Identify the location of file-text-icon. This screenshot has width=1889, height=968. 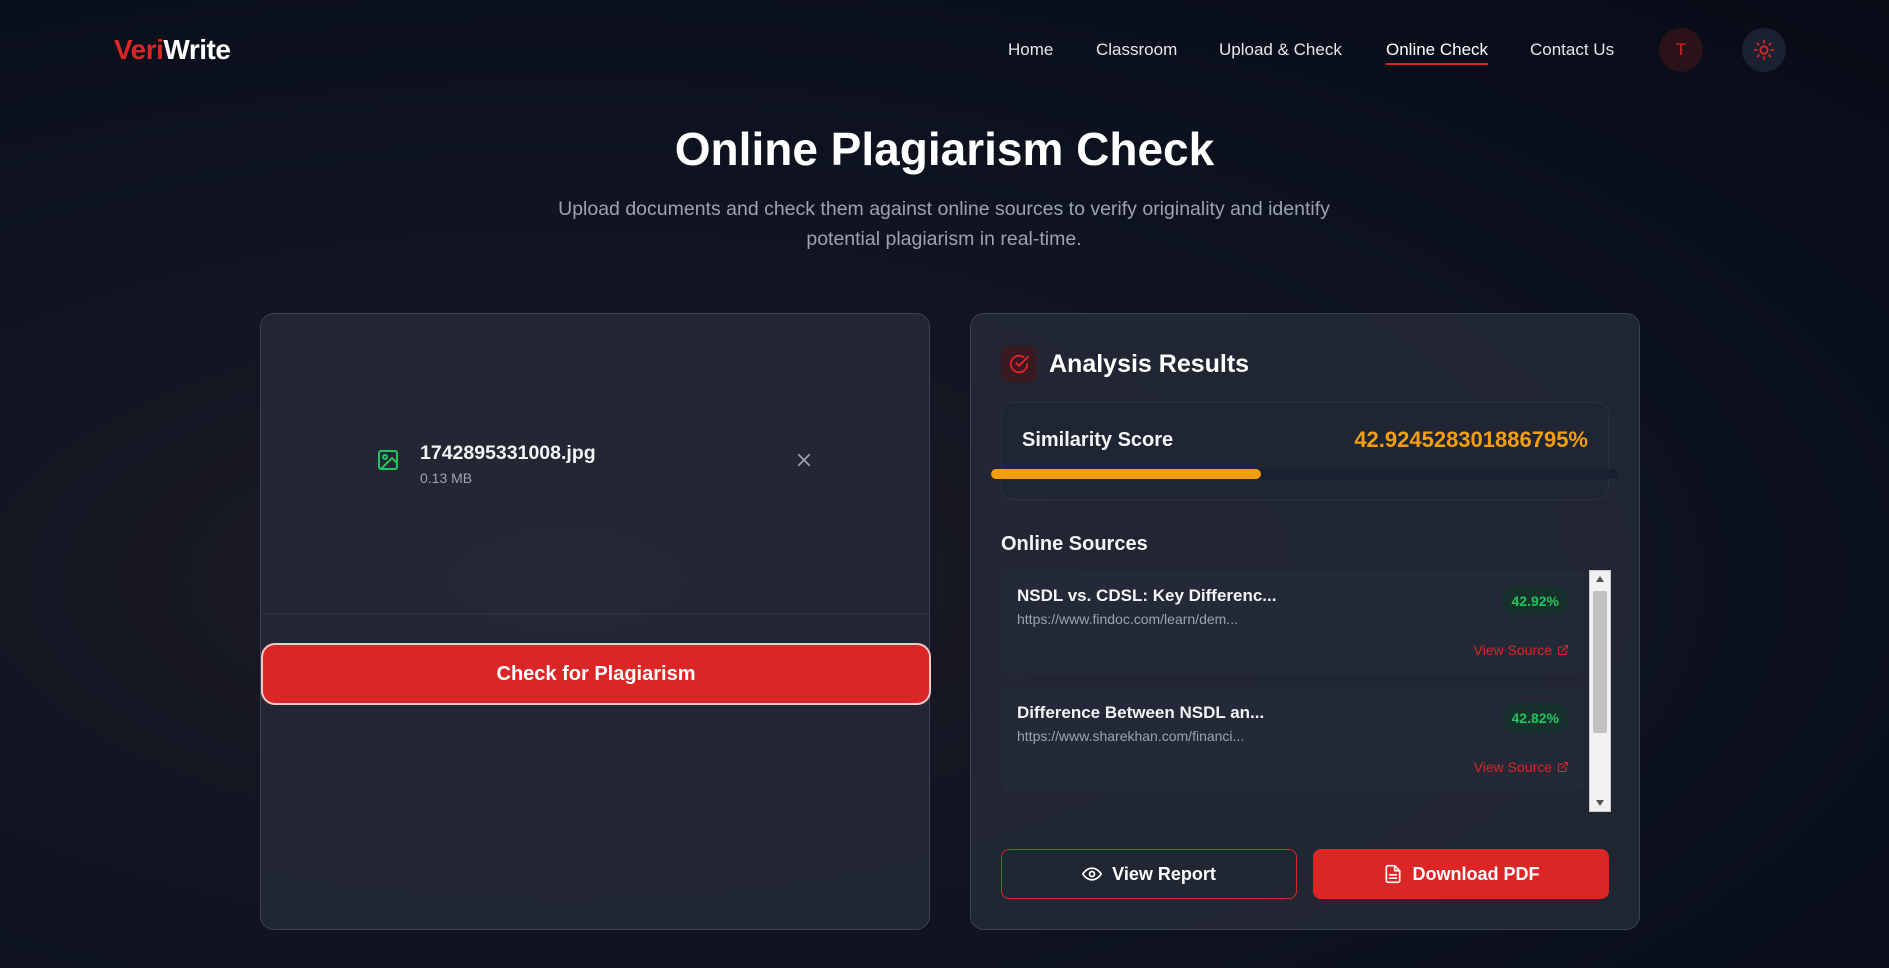
(1392, 874).